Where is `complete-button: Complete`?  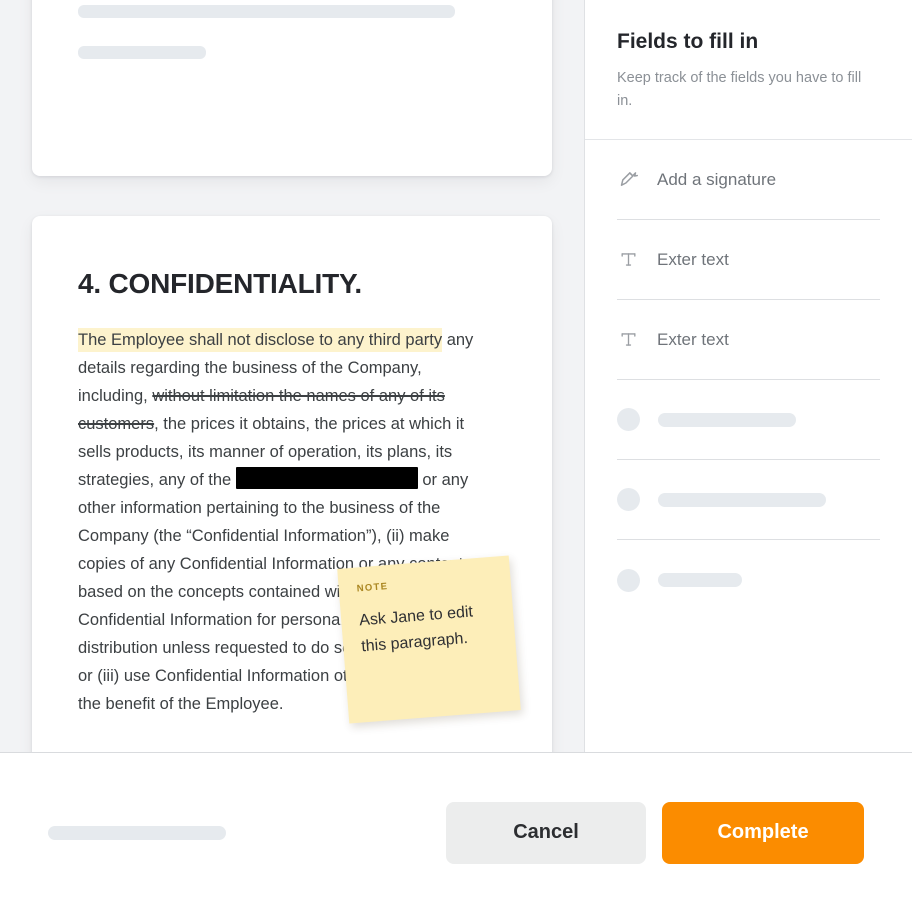 complete-button: Complete is located at coordinates (763, 832).